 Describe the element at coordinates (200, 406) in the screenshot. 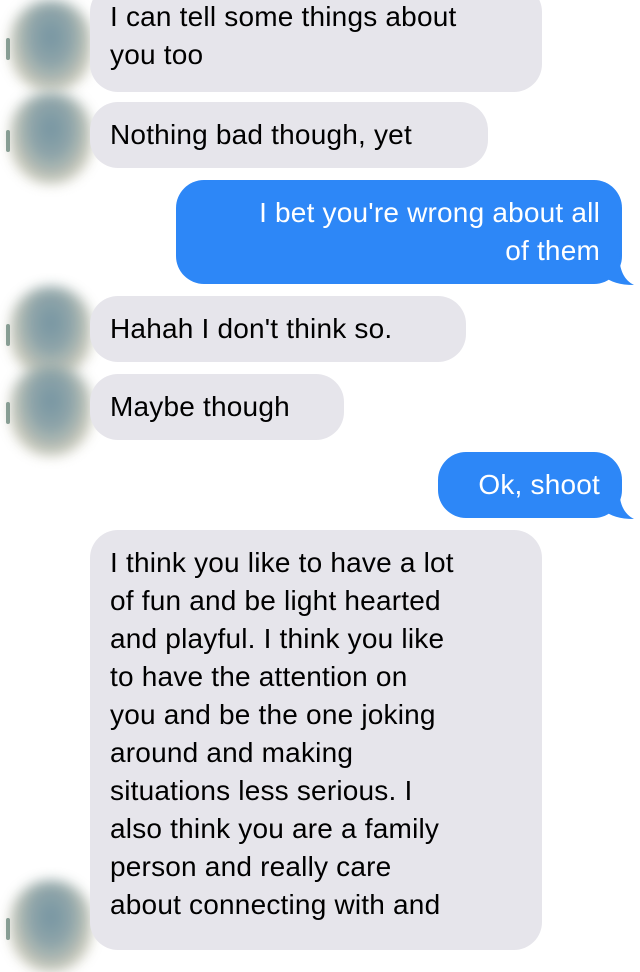

I see `message-text: Maybe though` at that location.